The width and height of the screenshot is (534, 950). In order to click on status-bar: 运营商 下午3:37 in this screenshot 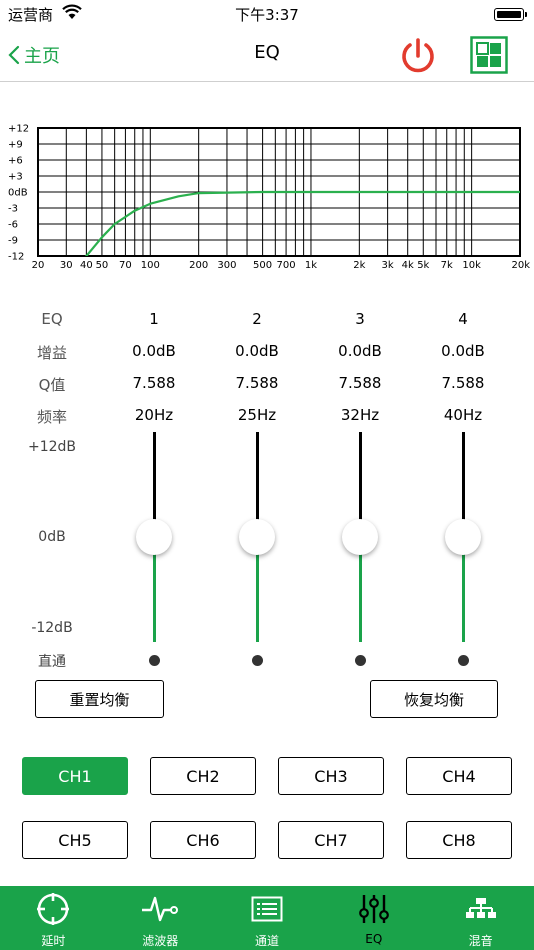, I will do `click(267, 14)`.